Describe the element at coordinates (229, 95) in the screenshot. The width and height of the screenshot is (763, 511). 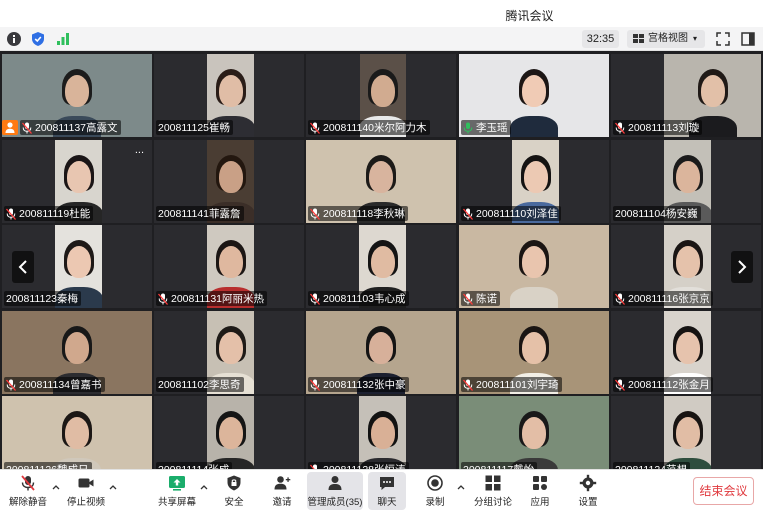
I see `participant-tile: 200811125崔畅` at that location.